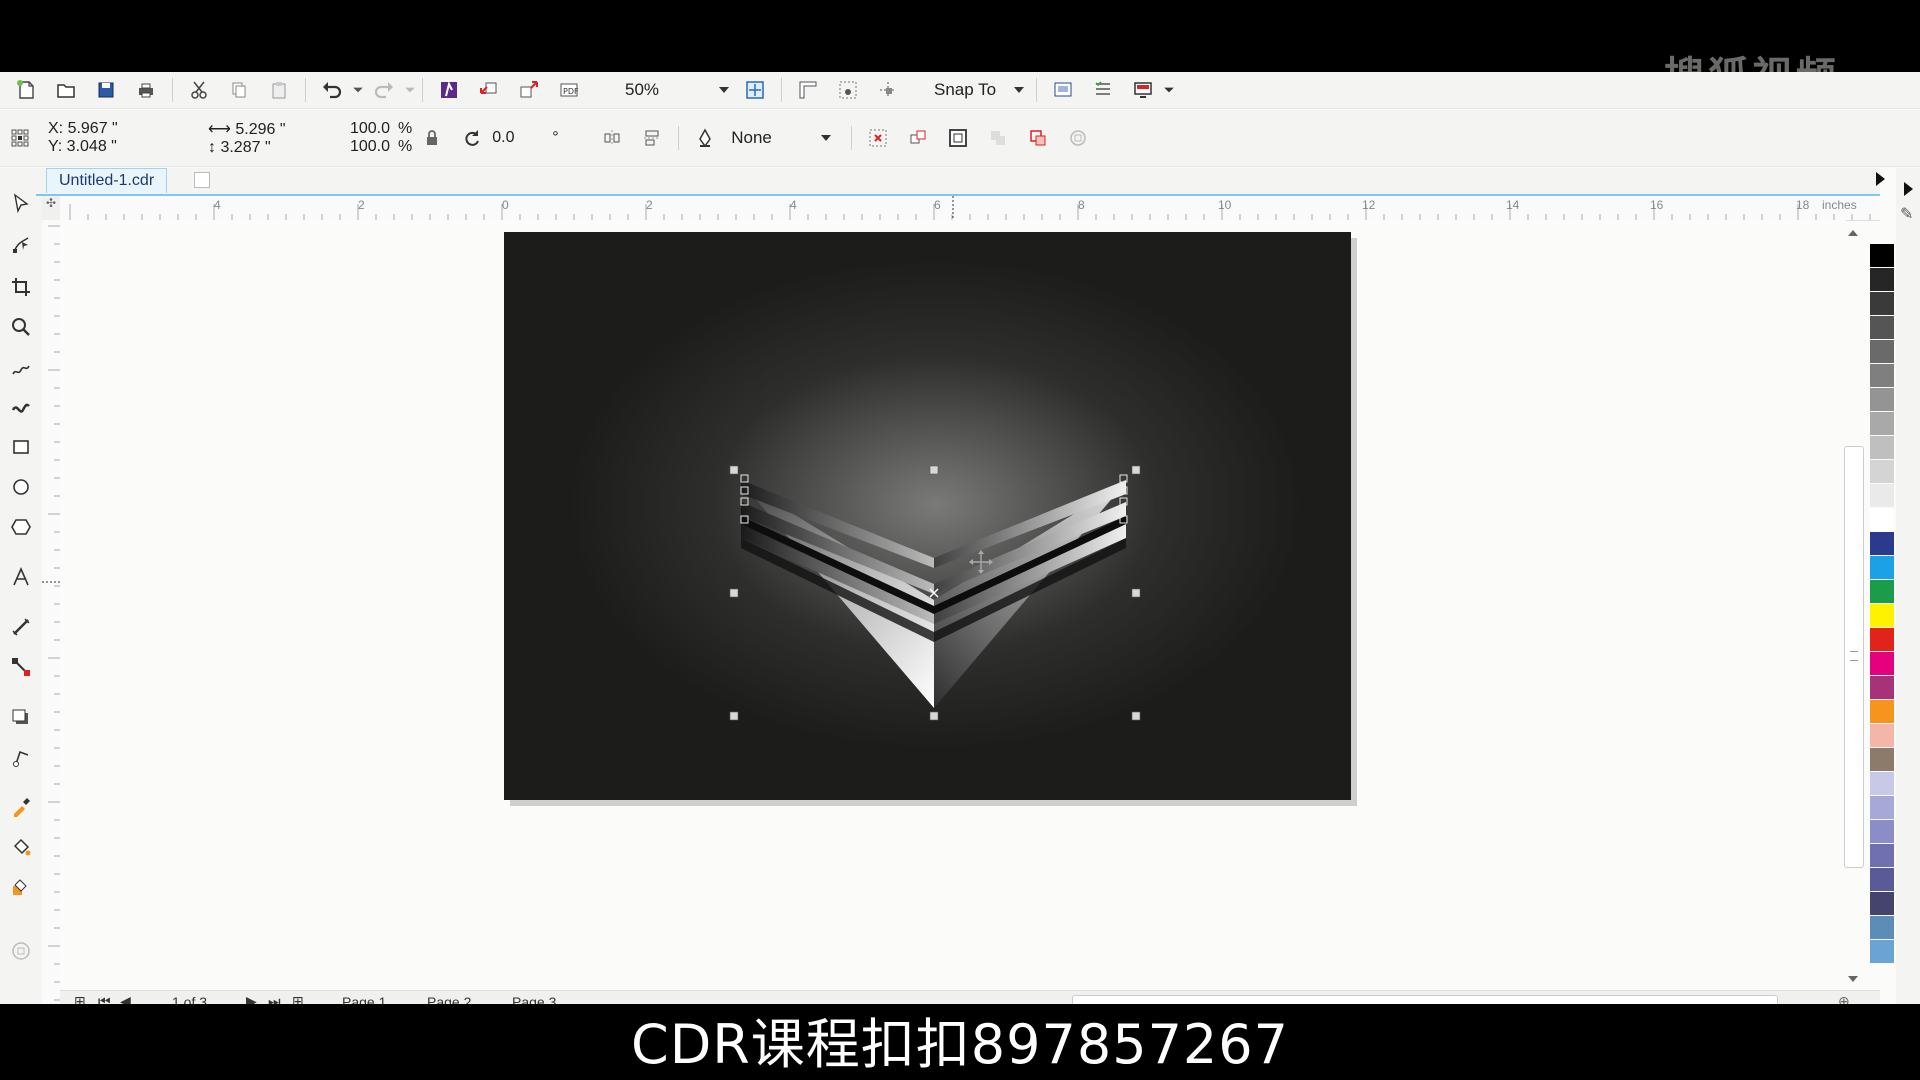 The height and width of the screenshot is (1080, 1920). I want to click on vertical-scrollbar, so click(1854, 610).